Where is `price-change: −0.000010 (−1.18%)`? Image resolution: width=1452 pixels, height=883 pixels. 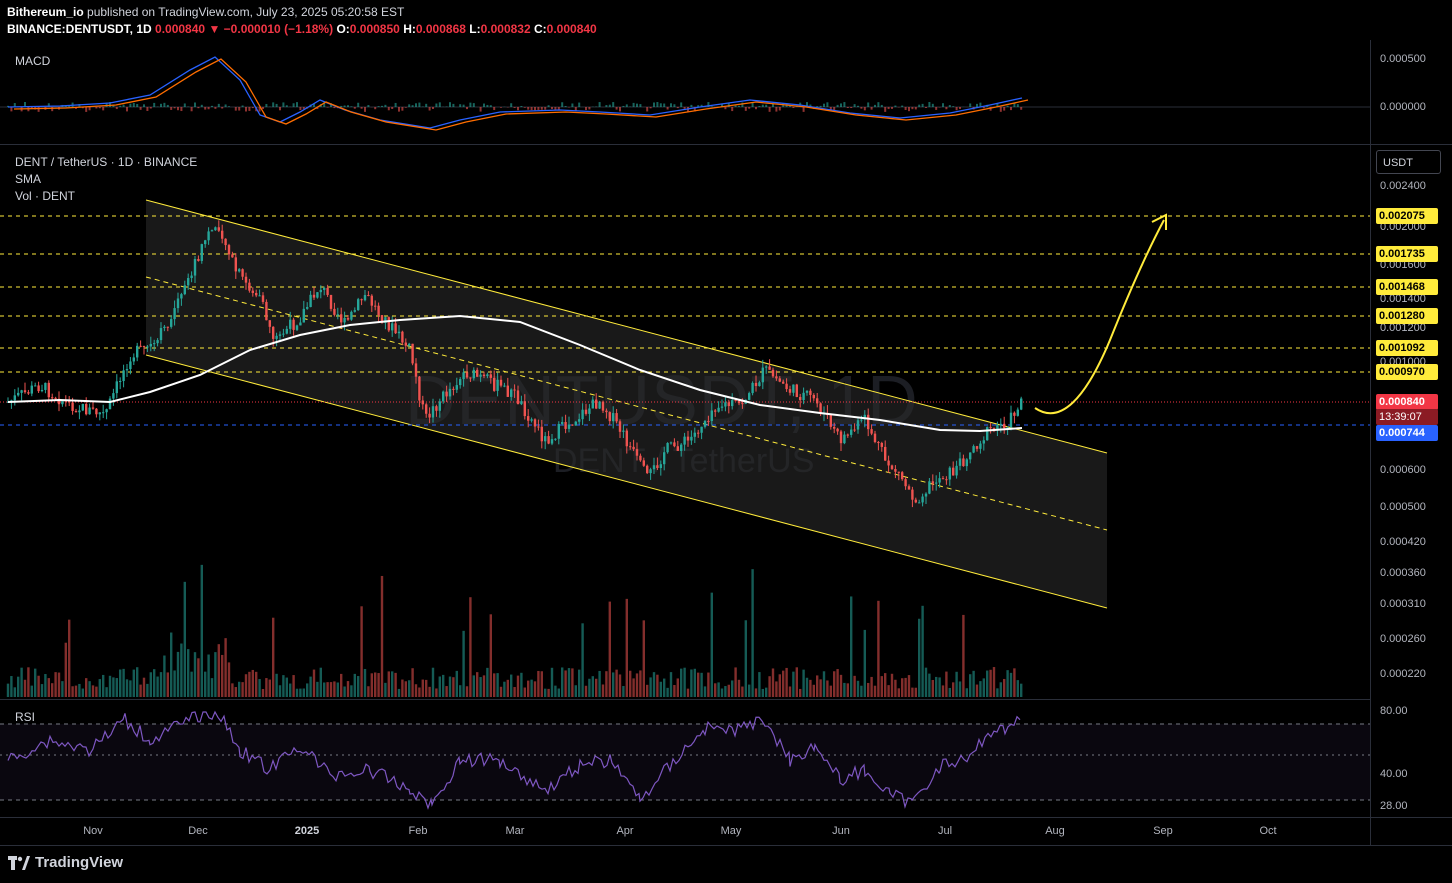 price-change: −0.000010 (−1.18%) is located at coordinates (278, 29).